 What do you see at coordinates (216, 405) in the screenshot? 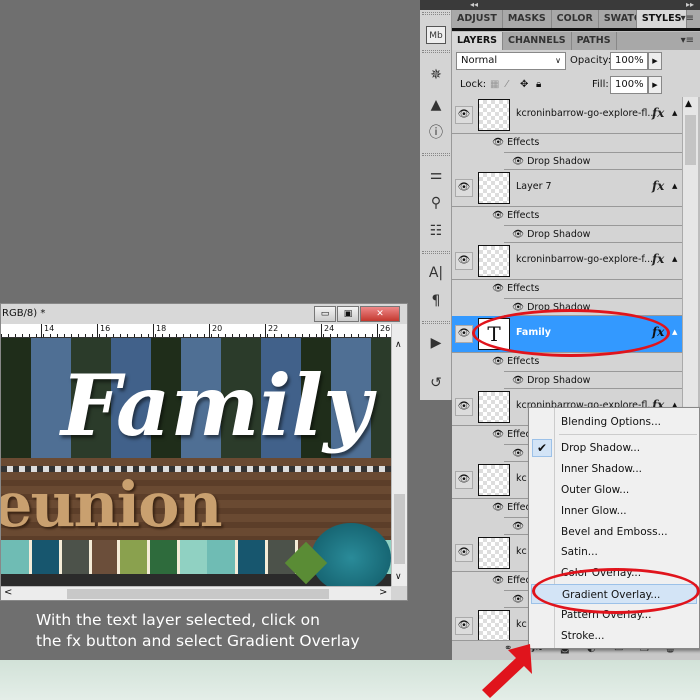
I see `artwork-family-text: Family` at bounding box center [216, 405].